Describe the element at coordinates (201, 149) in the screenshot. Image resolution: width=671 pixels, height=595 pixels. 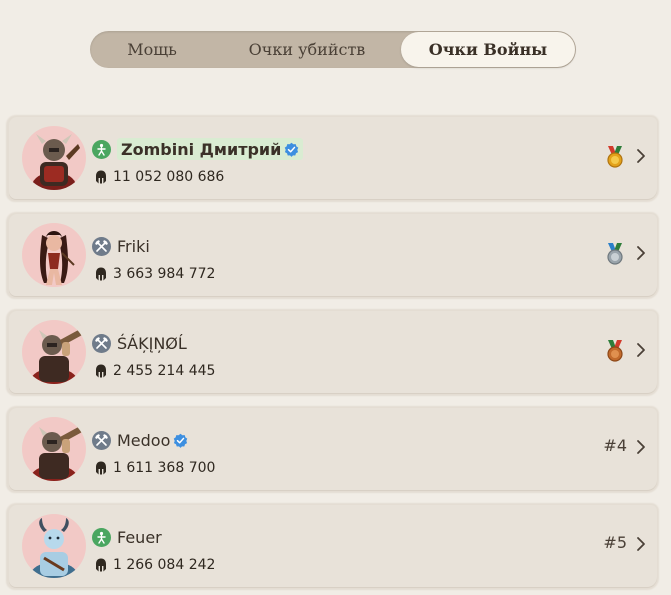
I see `player-name: Zombini Дмитрий` at that location.